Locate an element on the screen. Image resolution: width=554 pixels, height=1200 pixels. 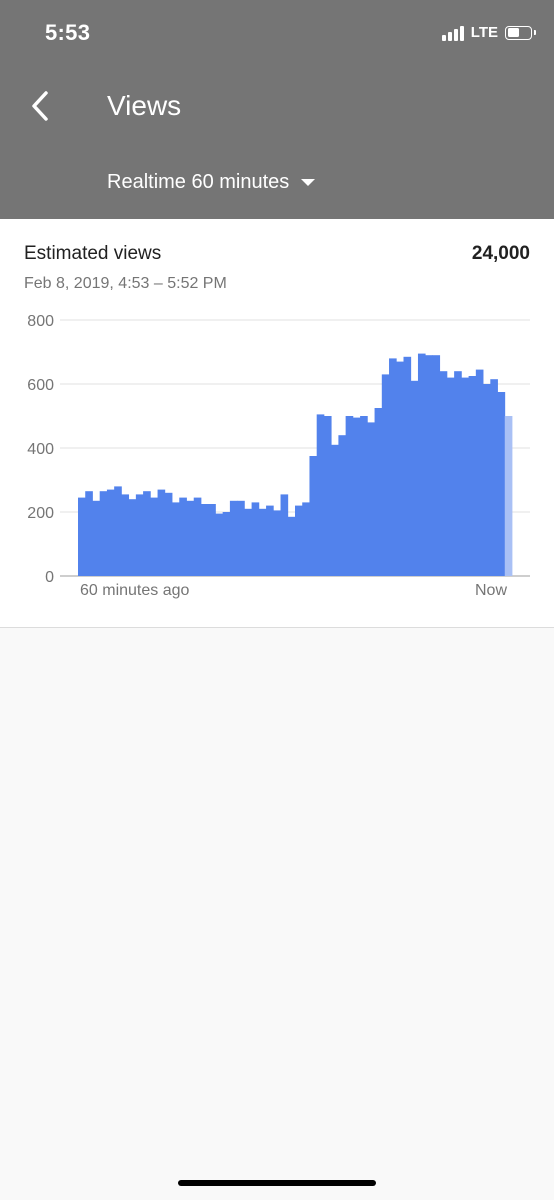
status-indicators: LTE is located at coordinates (488, 32).